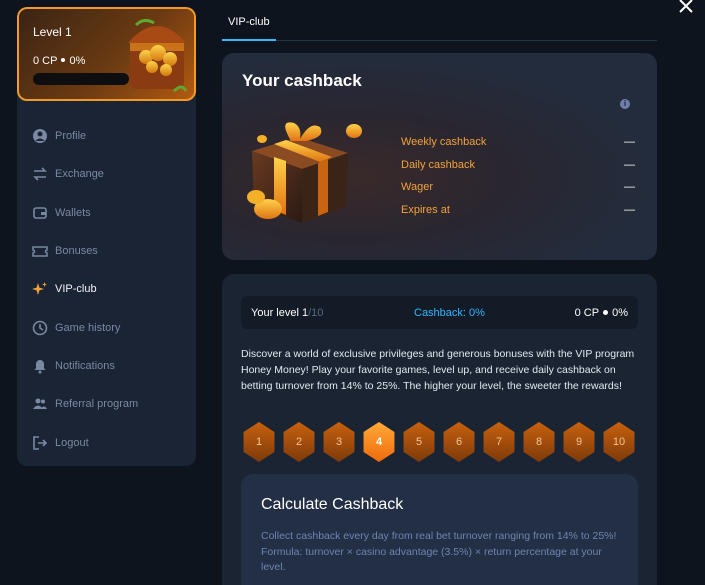 This screenshot has height=585, width=705. I want to click on level-hex-3: 3, so click(339, 442).